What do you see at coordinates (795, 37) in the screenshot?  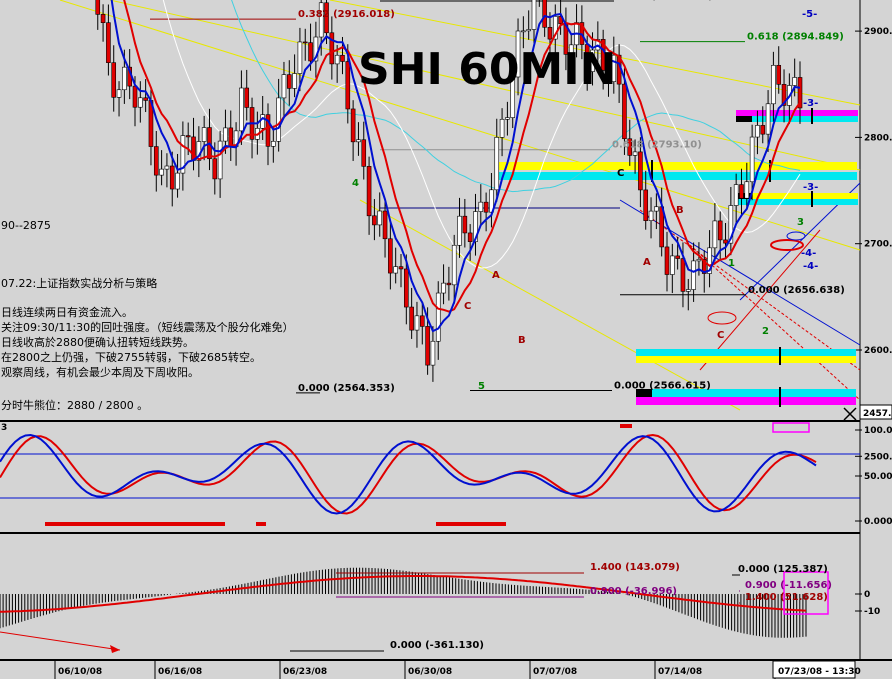 I see `fib-label: 0.618 (2894.849)` at bounding box center [795, 37].